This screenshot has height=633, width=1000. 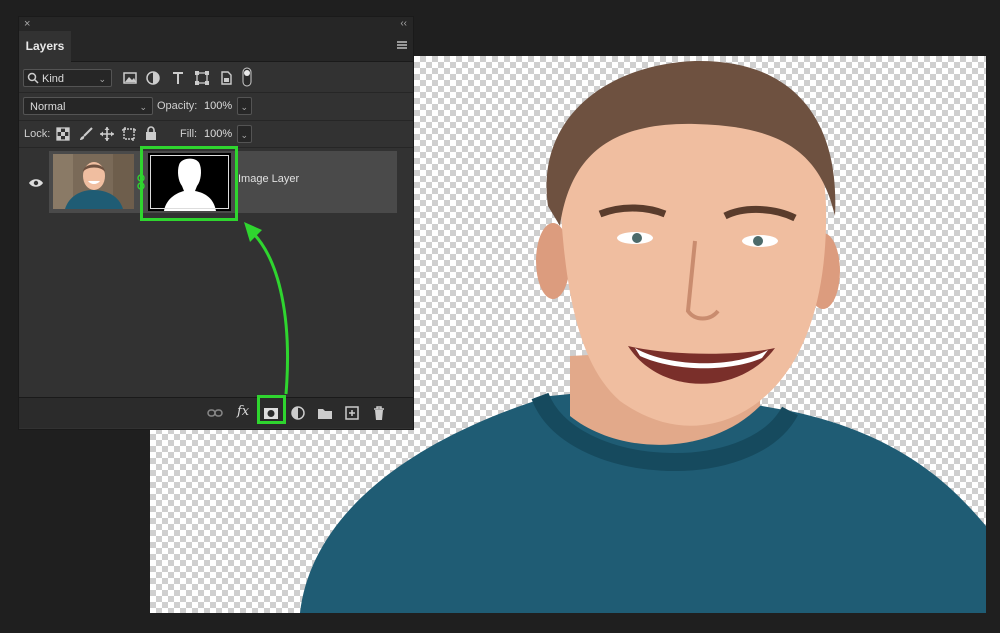 I want to click on opacity-value: 100%, so click(x=218, y=106).